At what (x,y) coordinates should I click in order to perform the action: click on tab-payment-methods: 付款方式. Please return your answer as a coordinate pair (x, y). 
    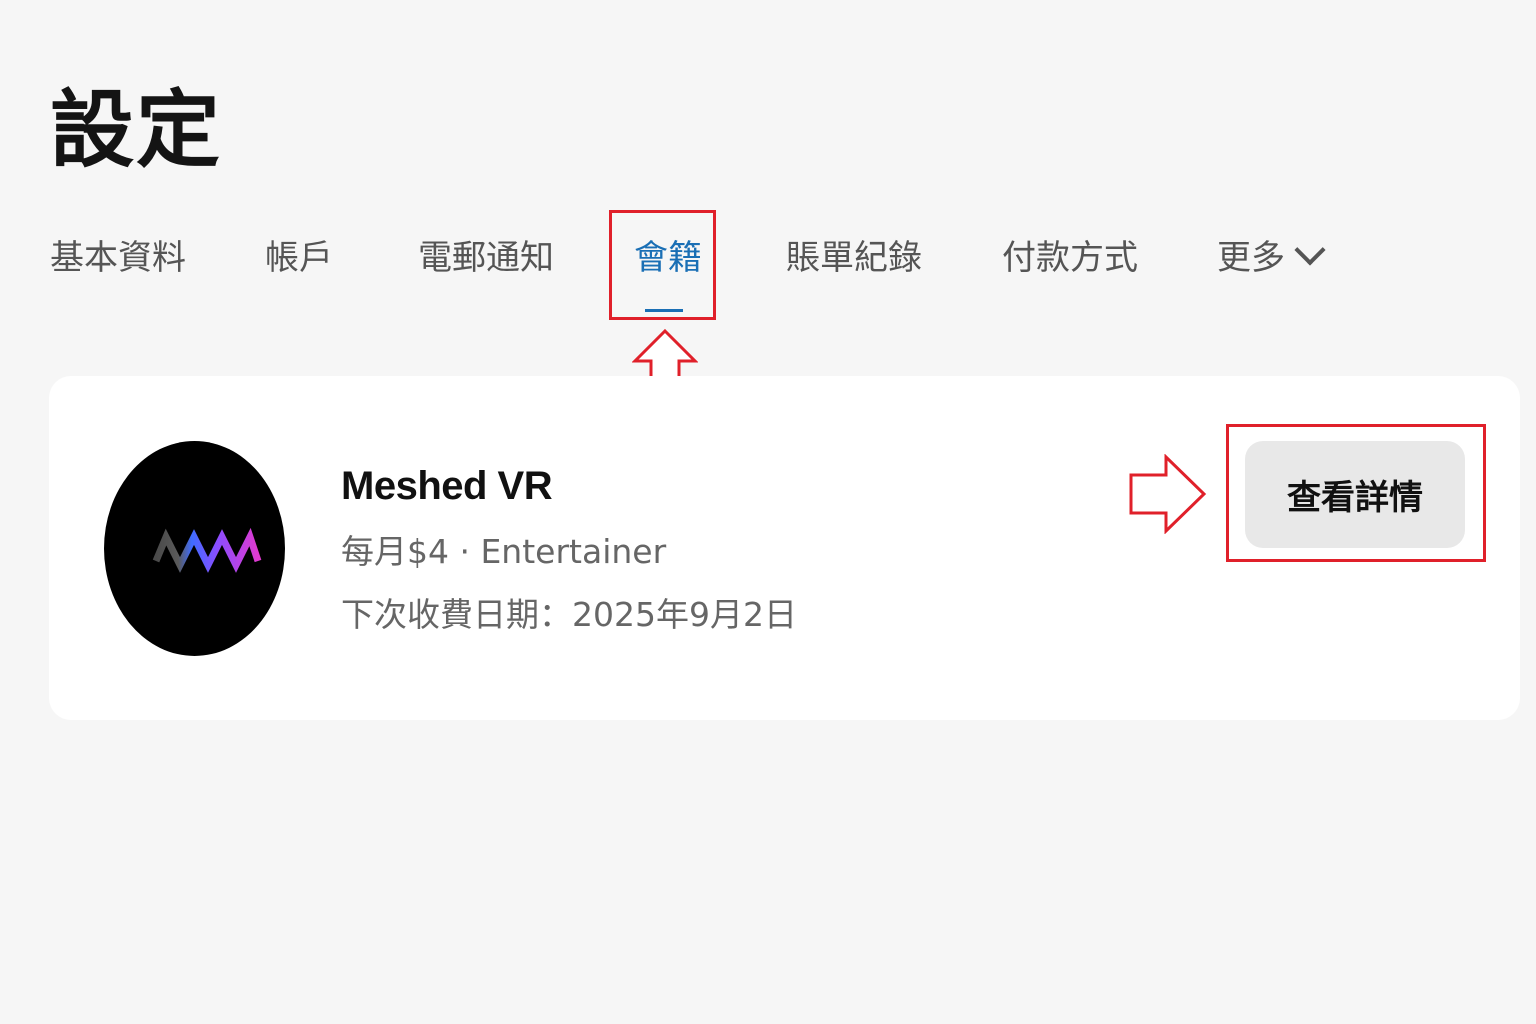
    Looking at the image, I should click on (1070, 260).